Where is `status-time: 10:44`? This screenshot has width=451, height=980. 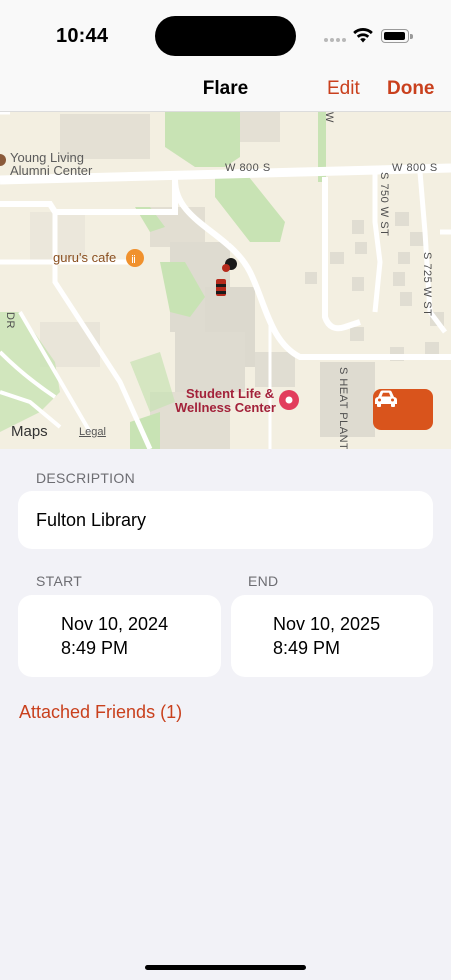
status-time: 10:44 is located at coordinates (82, 36).